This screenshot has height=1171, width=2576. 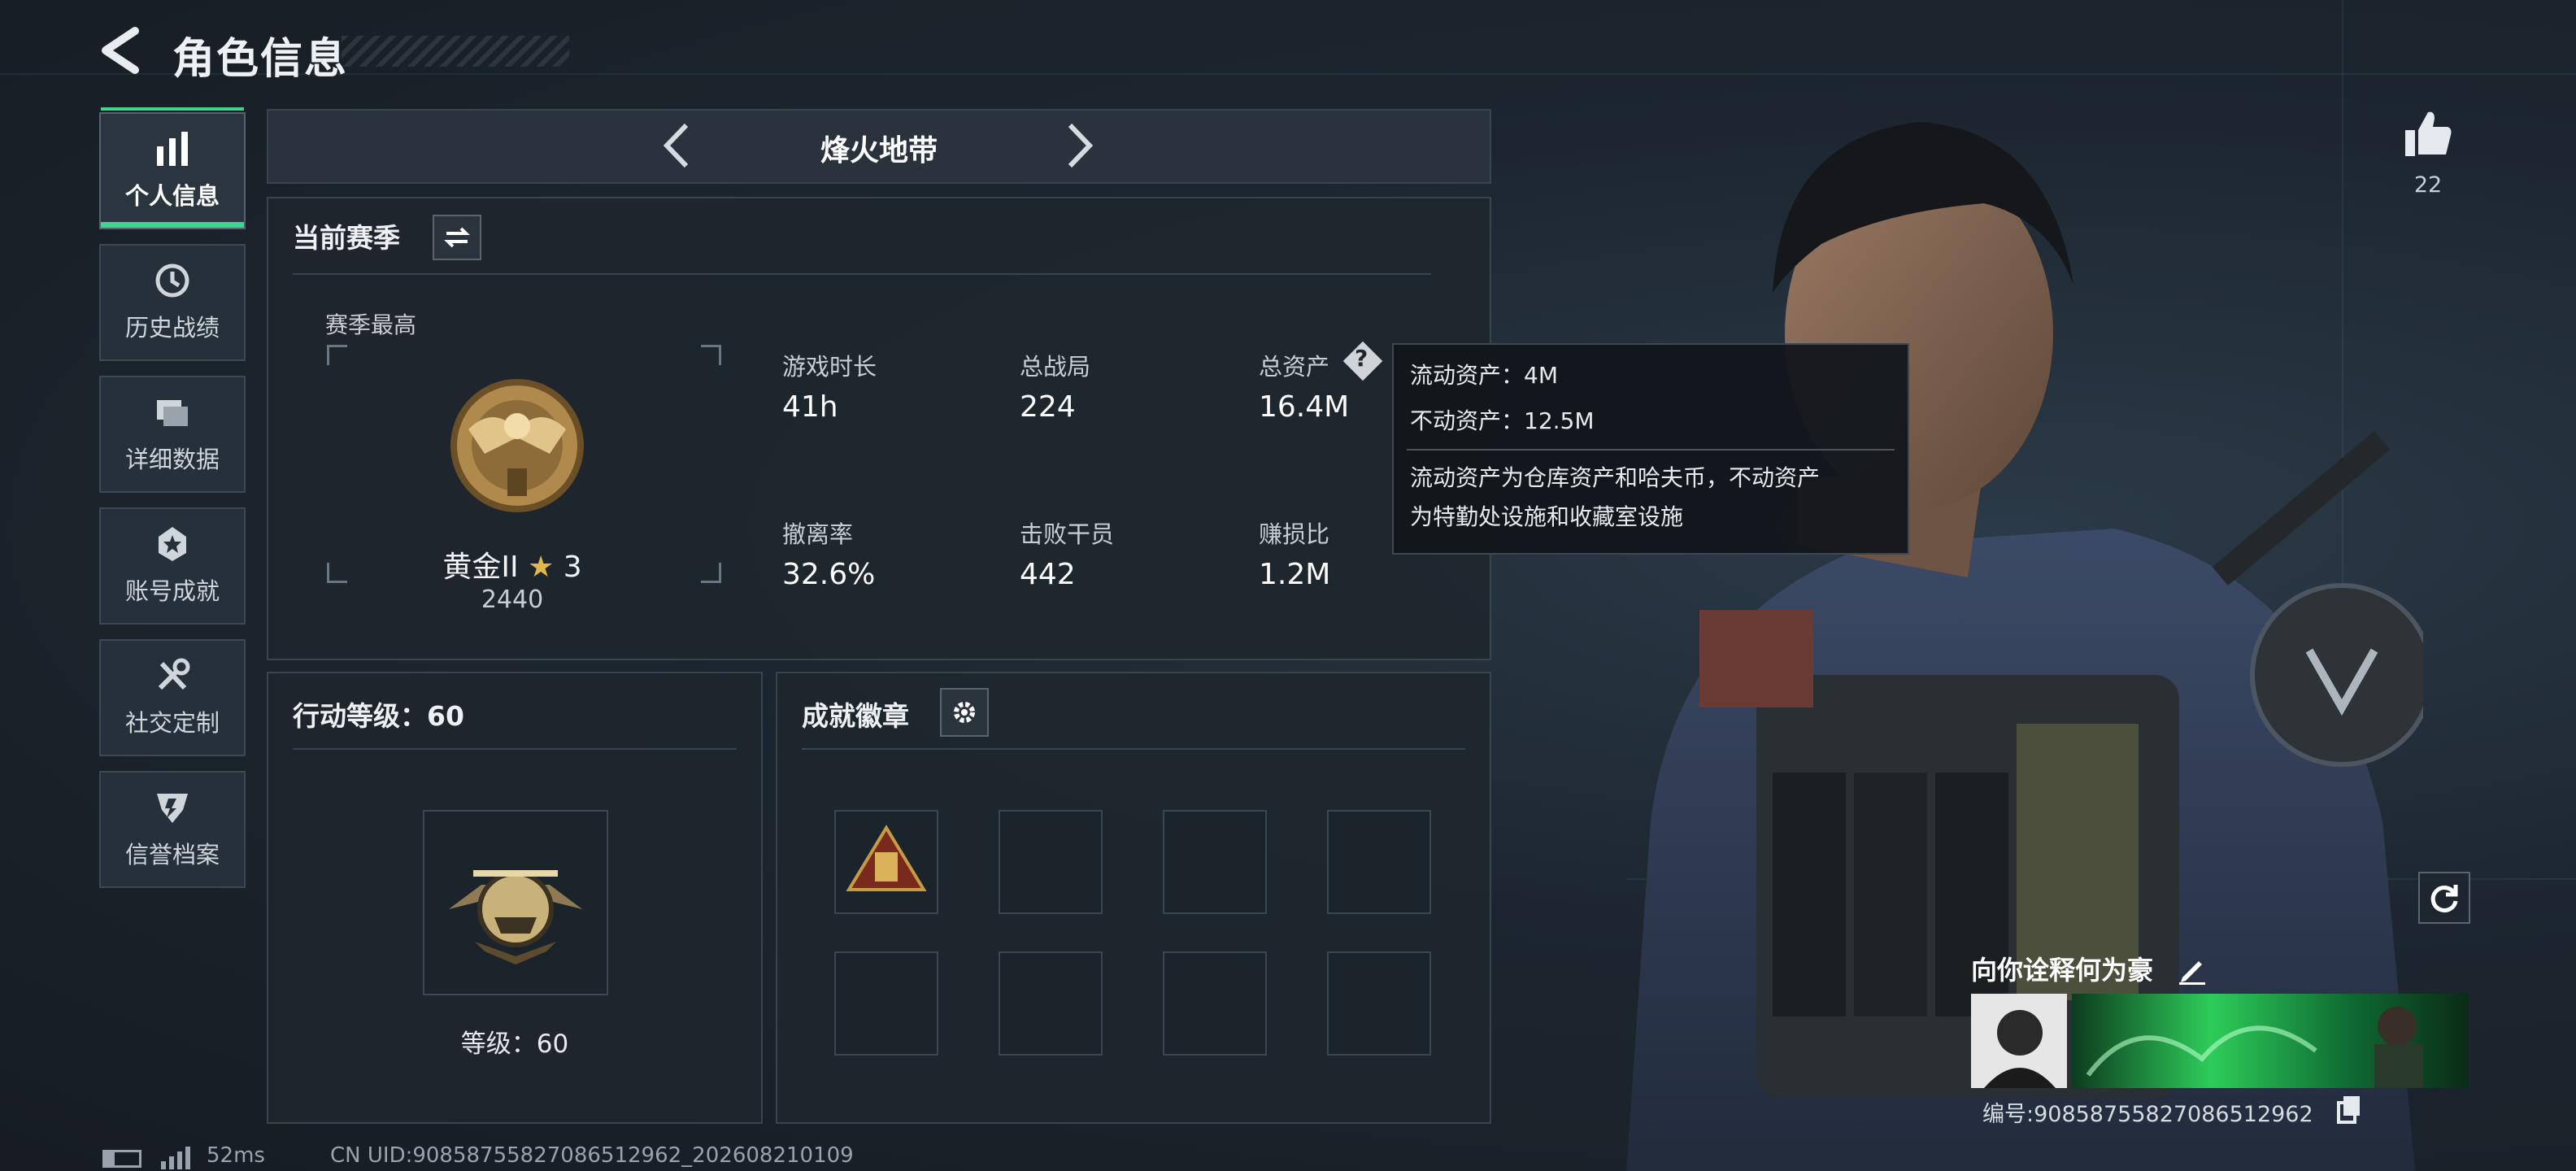 I want to click on swap-icon, so click(x=457, y=237).